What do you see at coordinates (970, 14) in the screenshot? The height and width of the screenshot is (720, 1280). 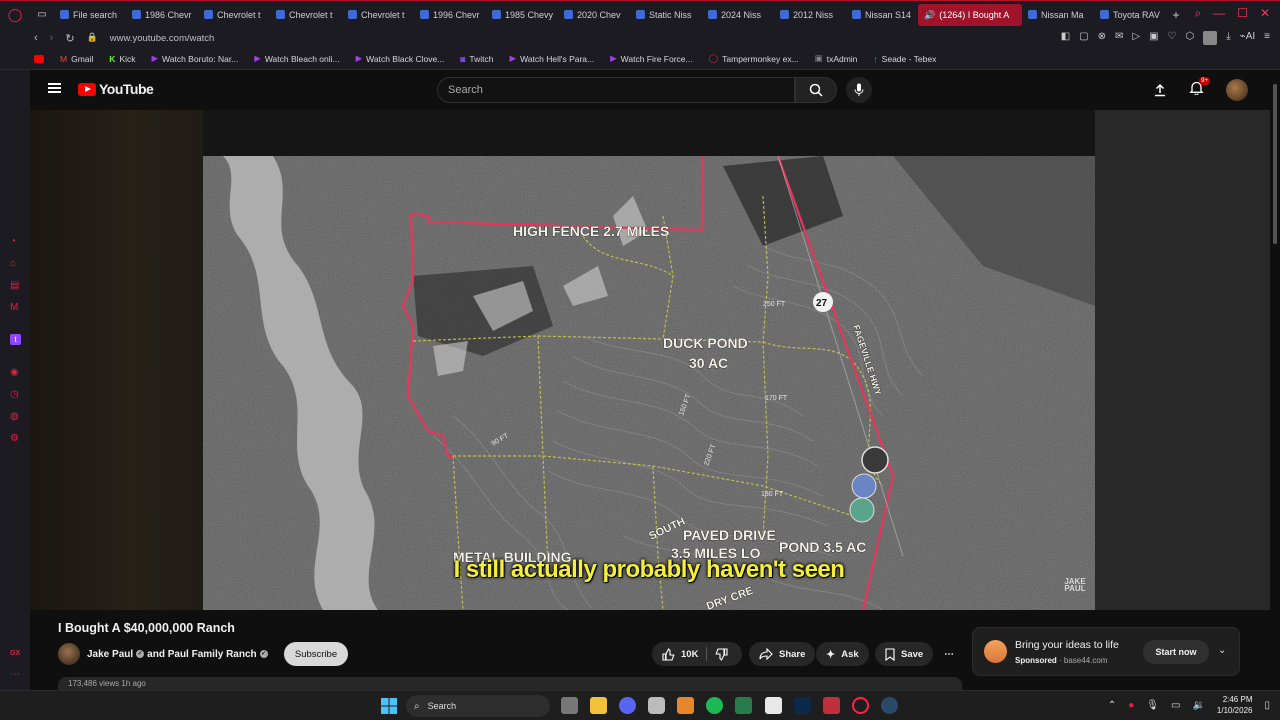 I see `tab-active-youtube: 🔊 (1264) I Bought A` at bounding box center [970, 14].